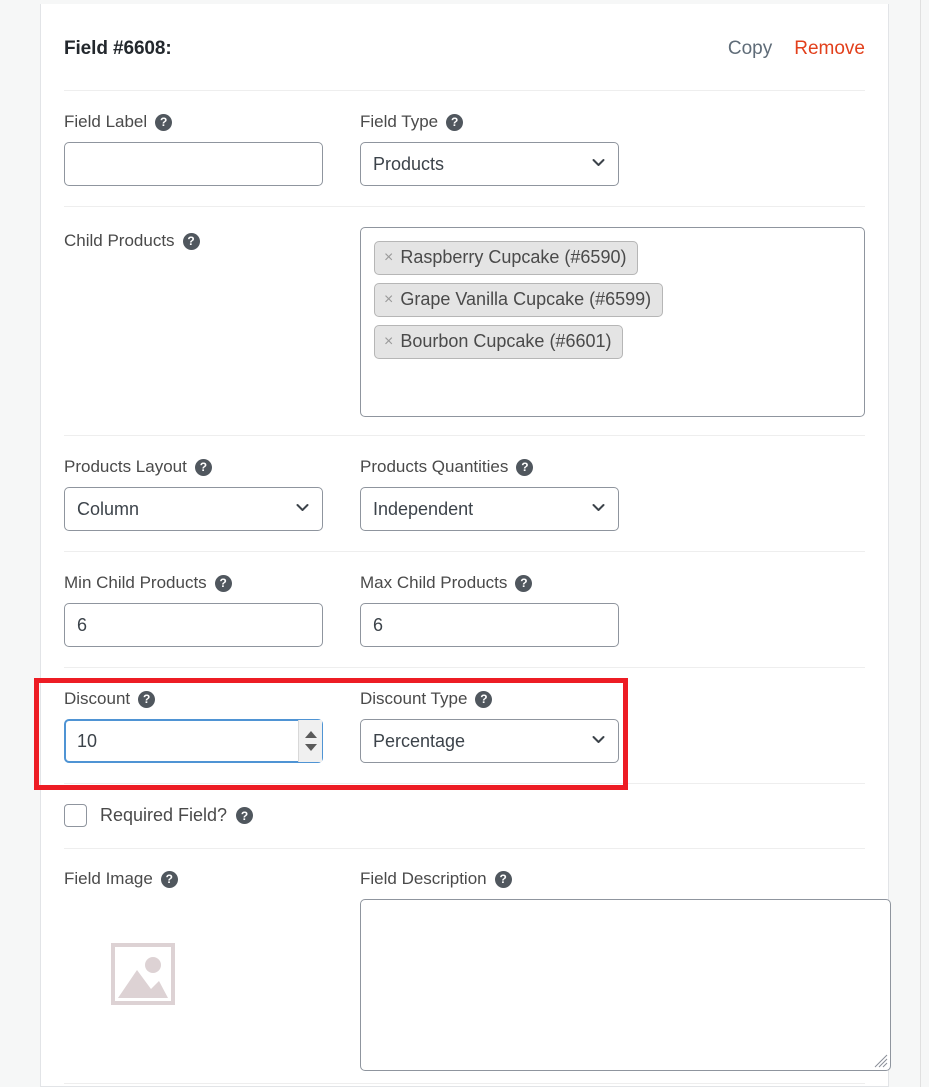 The height and width of the screenshot is (1087, 929). What do you see at coordinates (434, 466) in the screenshot?
I see `products-quantities-text: Products Quantities` at bounding box center [434, 466].